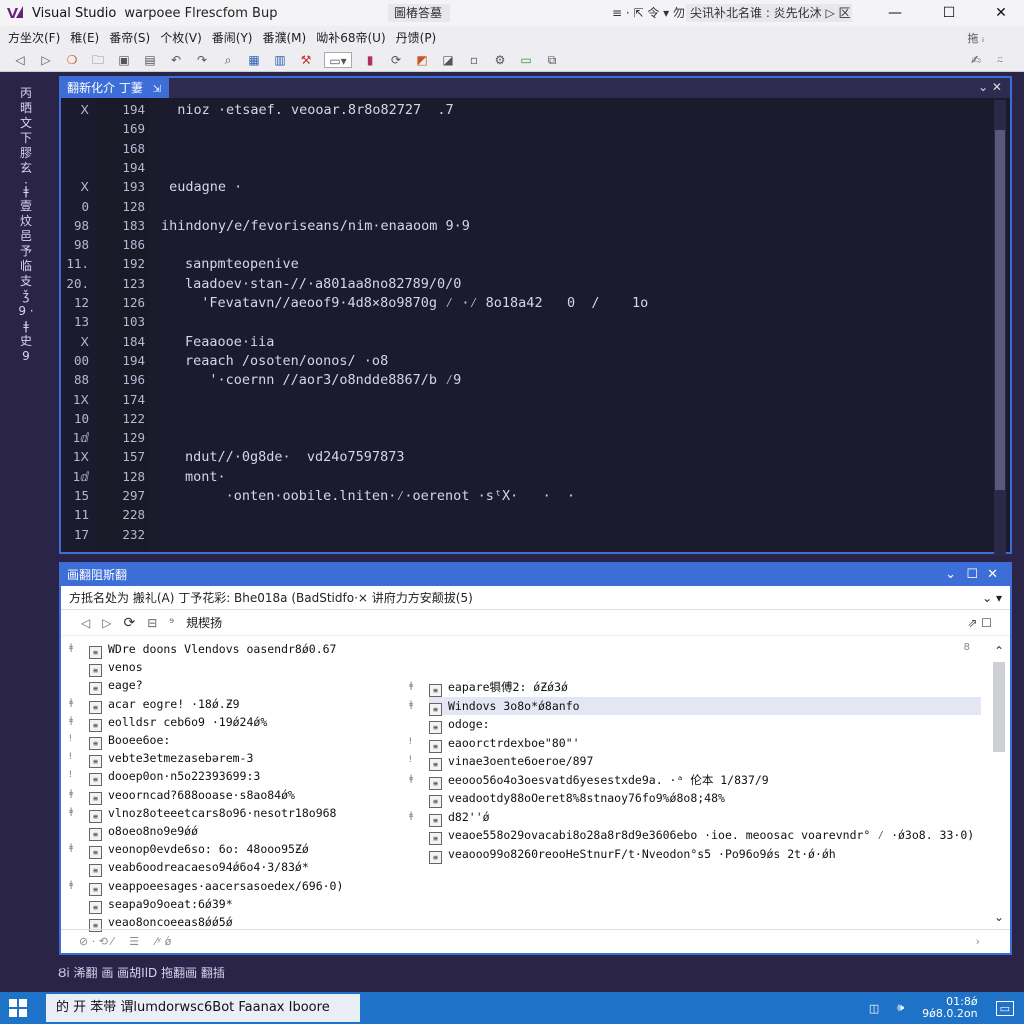 Image resolution: width=1024 pixels, height=1024 pixels. What do you see at coordinates (416, 37) in the screenshot?
I see `menu-item-help: 丹馈(P)` at bounding box center [416, 37].